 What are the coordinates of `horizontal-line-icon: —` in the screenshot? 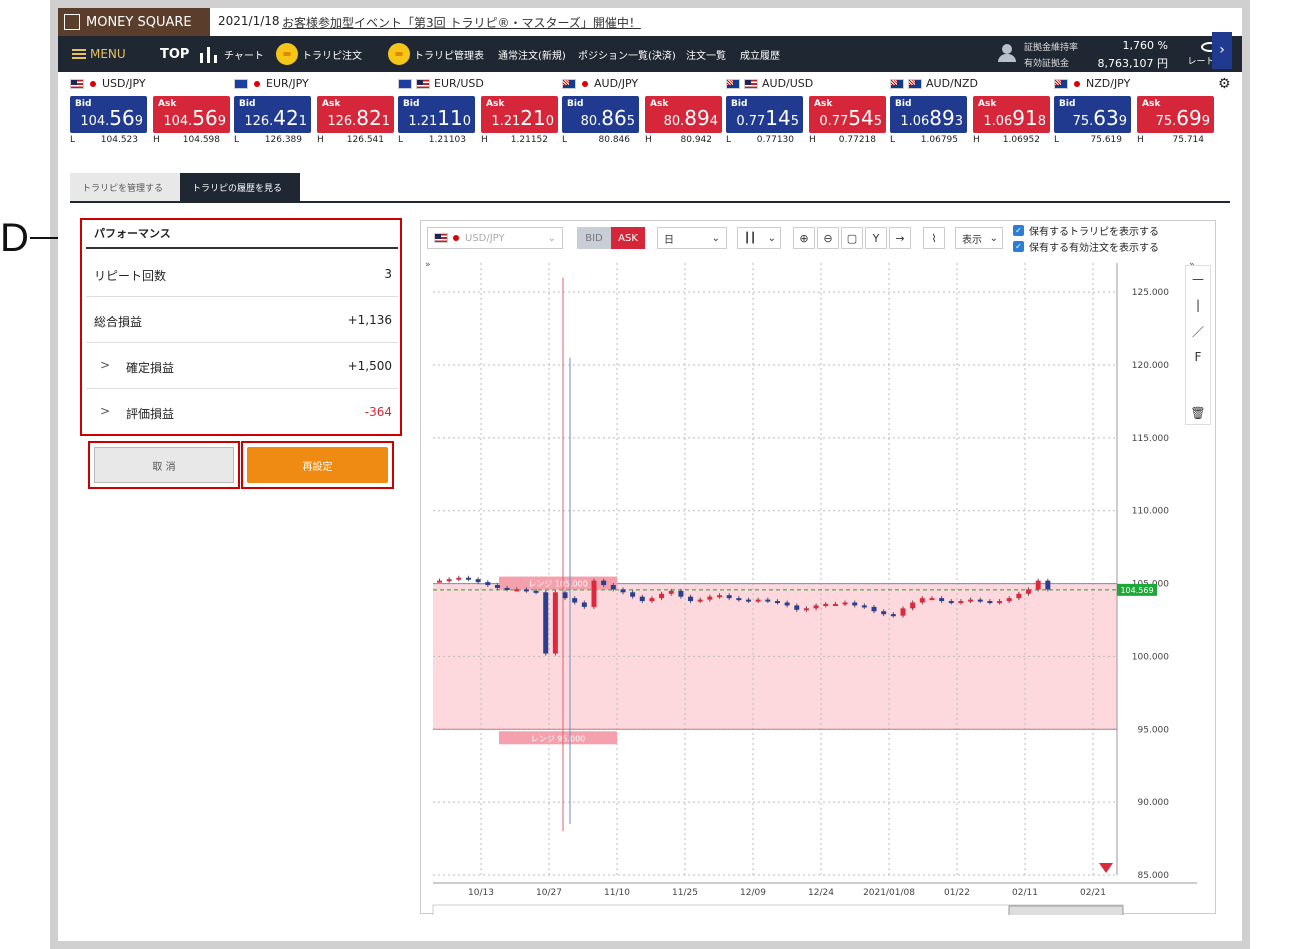 It's located at (1198, 279).